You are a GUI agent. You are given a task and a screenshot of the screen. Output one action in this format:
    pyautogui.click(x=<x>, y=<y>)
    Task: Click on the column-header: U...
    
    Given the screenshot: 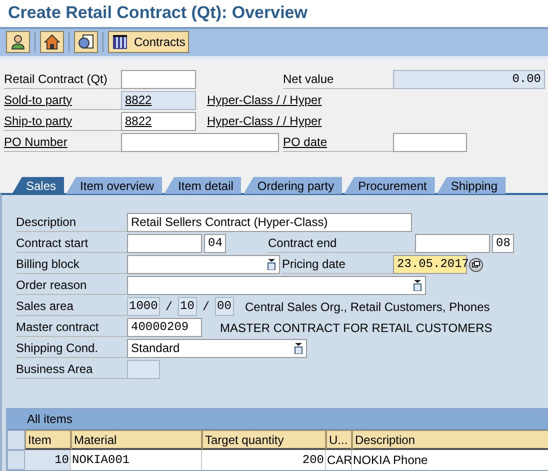 What is the action you would take?
    pyautogui.click(x=339, y=440)
    